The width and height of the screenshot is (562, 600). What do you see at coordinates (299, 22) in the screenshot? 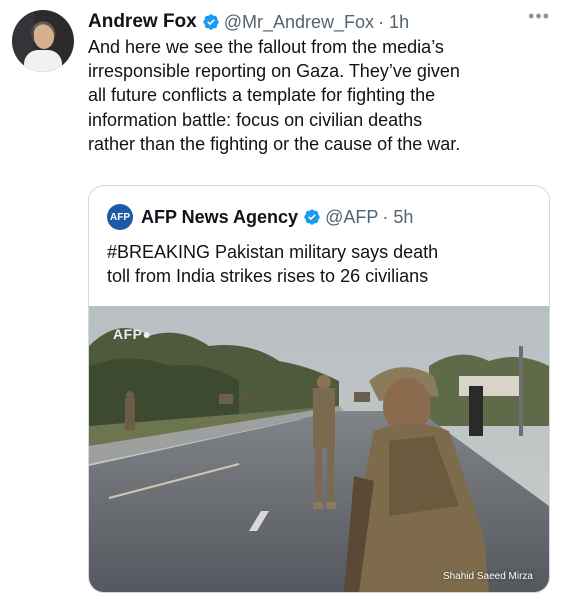
I see `author-handle: @Mr_Andrew_Fox` at bounding box center [299, 22].